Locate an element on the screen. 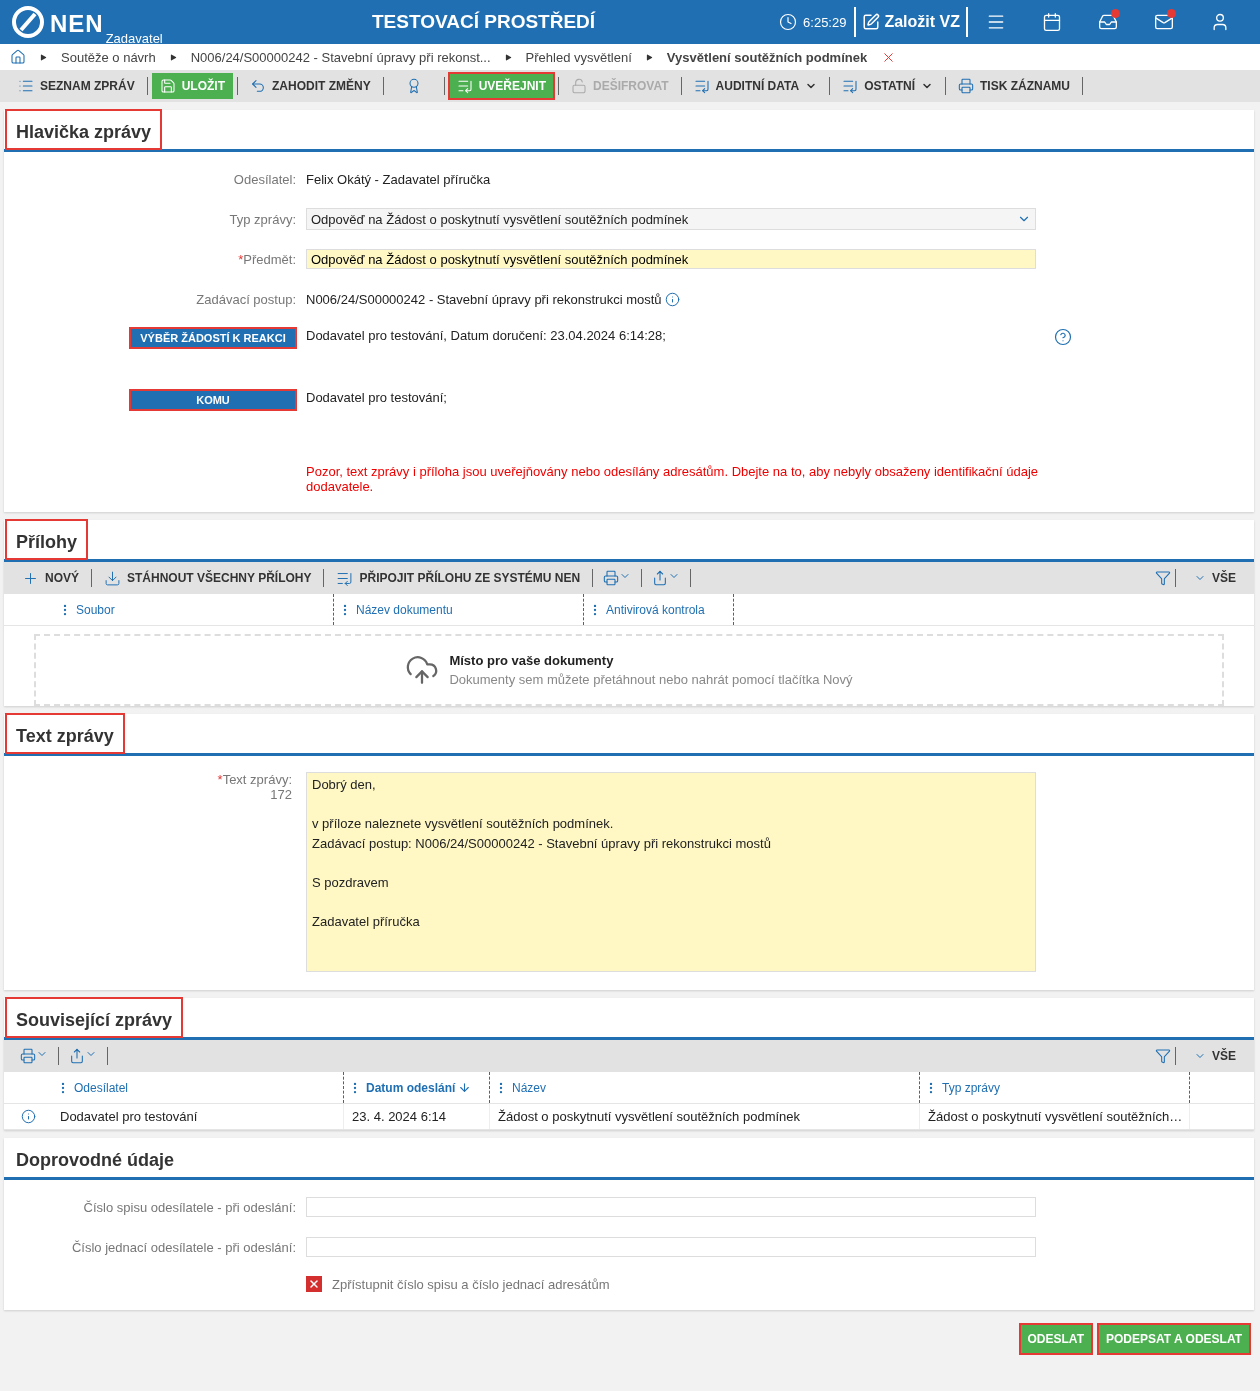 Image resolution: width=1260 pixels, height=1391 pixels. field-label: Číslo spisu odesílatele - při odeslání: is located at coordinates (189, 1207).